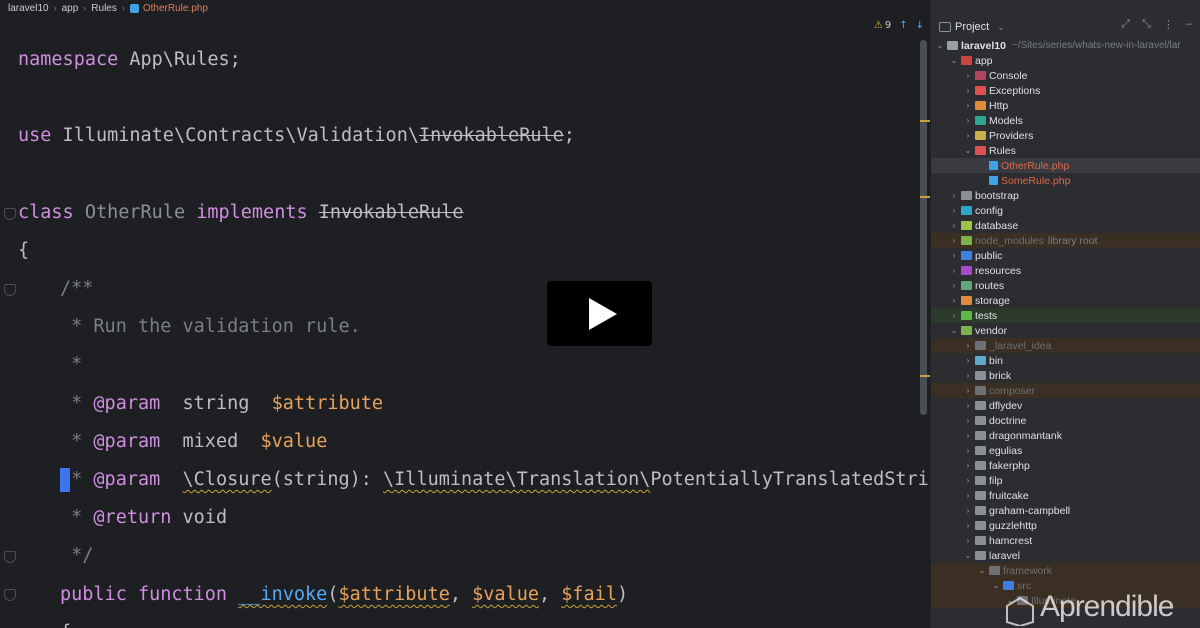 The height and width of the screenshot is (628, 1200). I want to click on tree-item-bootstrap: › bootstrap, so click(1065, 195).